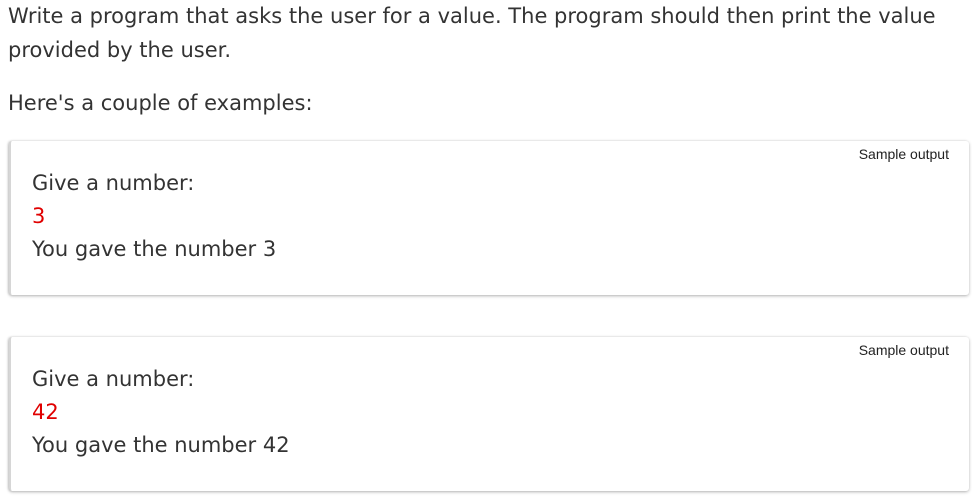  What do you see at coordinates (161, 445) in the screenshot?
I see `program-output-line: You gave the number 42` at bounding box center [161, 445].